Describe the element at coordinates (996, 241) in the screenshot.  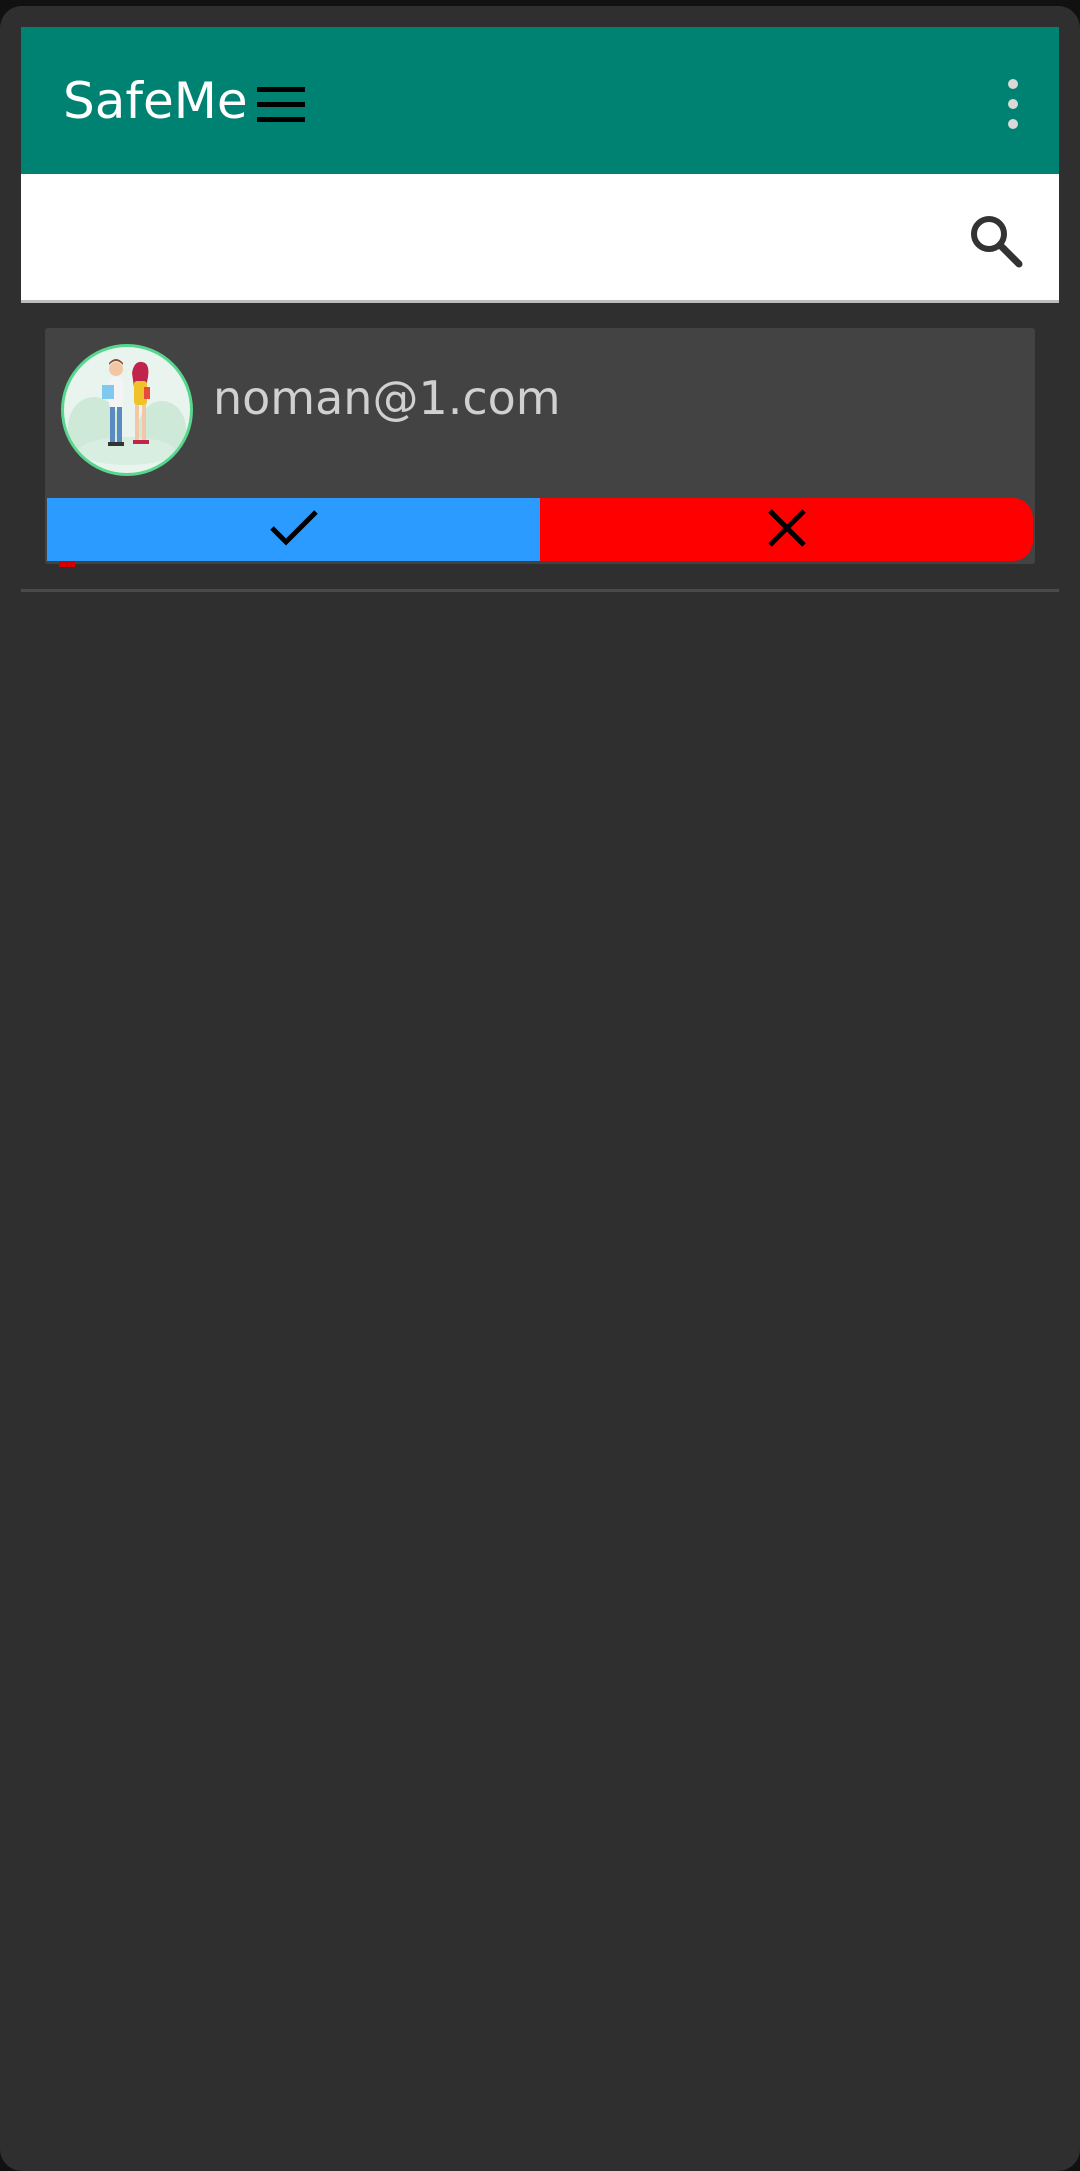
I see `search-icon` at that location.